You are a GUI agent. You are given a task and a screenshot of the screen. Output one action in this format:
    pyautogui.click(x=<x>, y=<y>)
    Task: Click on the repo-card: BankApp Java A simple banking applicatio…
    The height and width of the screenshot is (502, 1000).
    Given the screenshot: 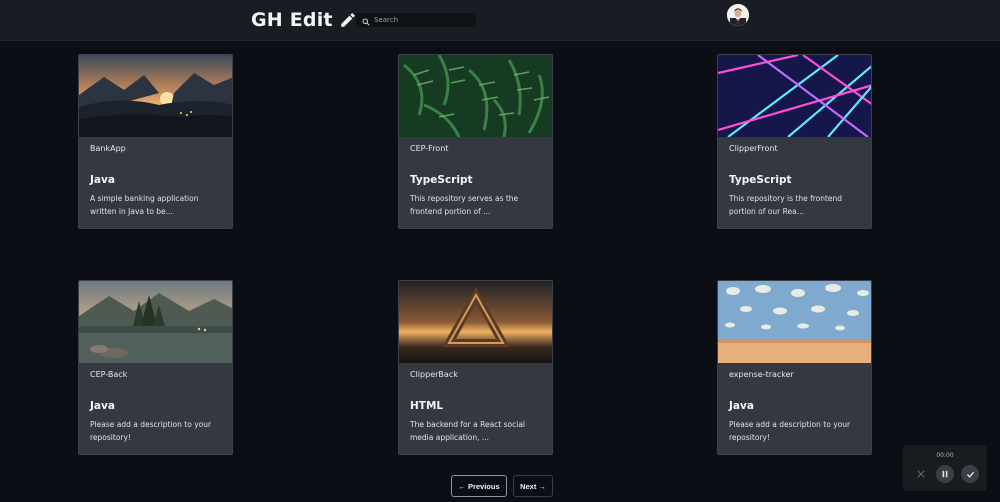 What is the action you would take?
    pyautogui.click(x=155, y=141)
    